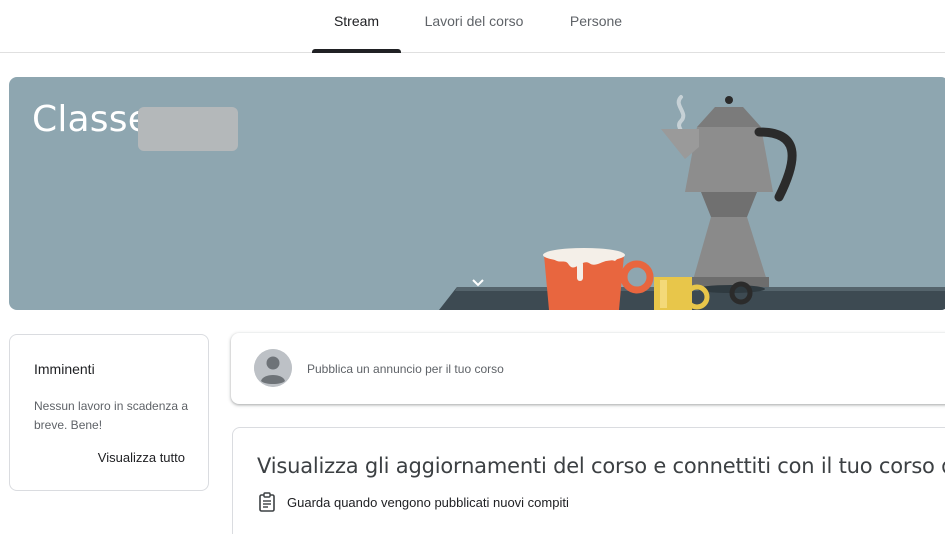  What do you see at coordinates (478, 284) in the screenshot?
I see `expand-banner-chevron-icon` at bounding box center [478, 284].